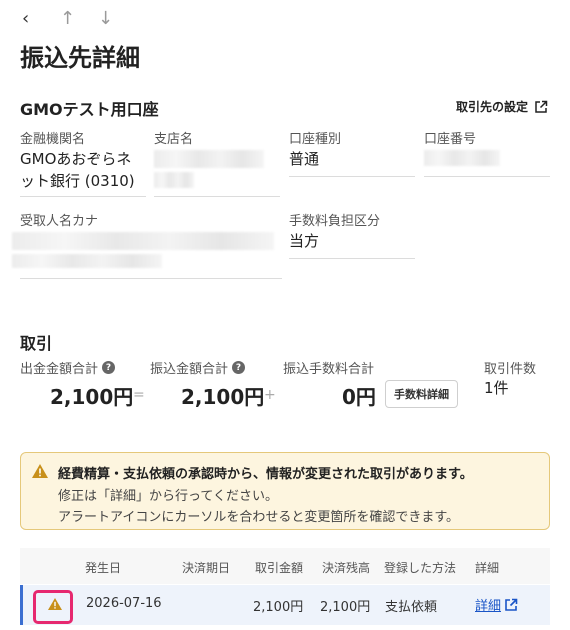 This screenshot has height=630, width=570. I want to click on header-amount: 取引金額, so click(279, 567).